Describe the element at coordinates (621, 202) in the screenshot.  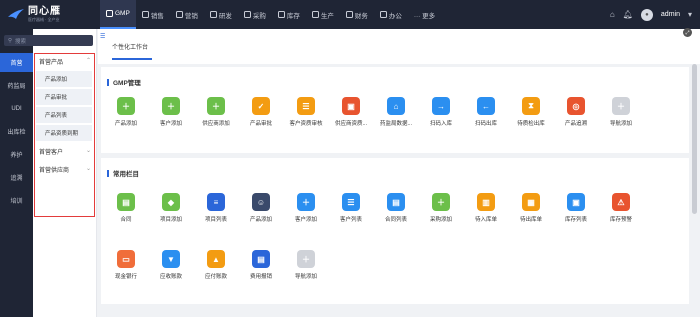
I see `common-tile-icon: ⚠` at that location.